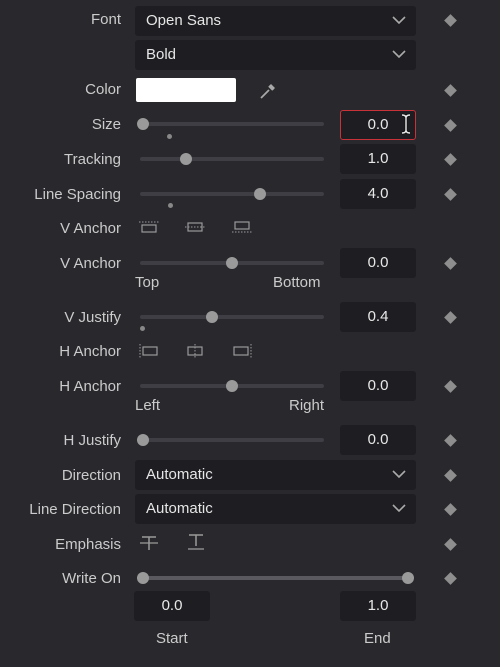 The width and height of the screenshot is (500, 667). I want to click on h-anchor-value: 0.0, so click(378, 385).